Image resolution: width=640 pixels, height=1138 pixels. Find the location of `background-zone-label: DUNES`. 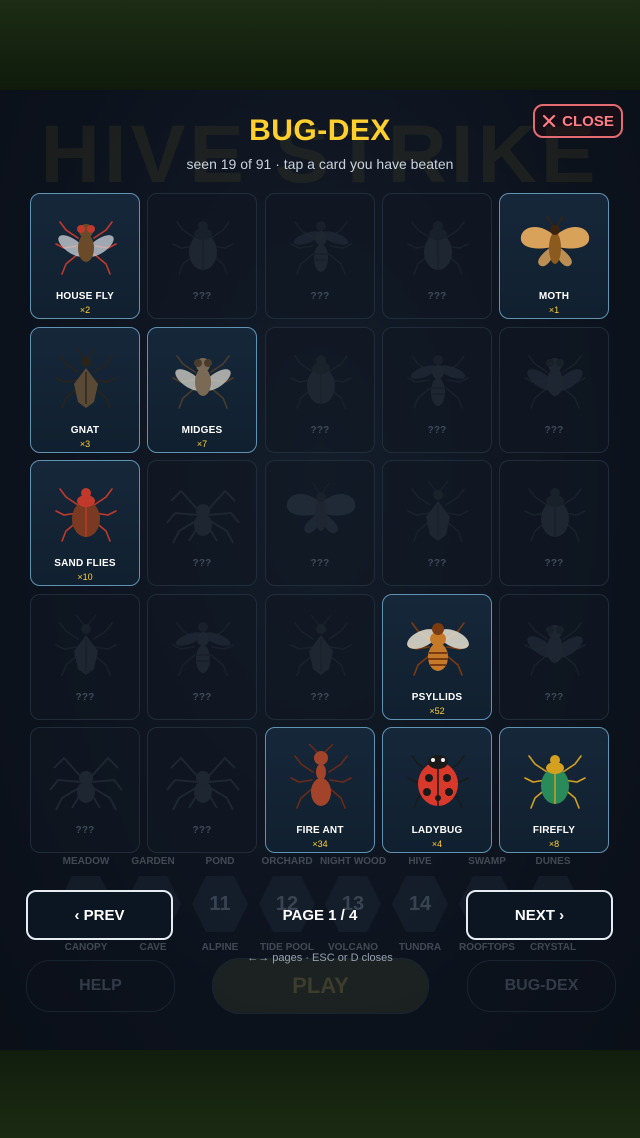

background-zone-label: DUNES is located at coordinates (553, 861).